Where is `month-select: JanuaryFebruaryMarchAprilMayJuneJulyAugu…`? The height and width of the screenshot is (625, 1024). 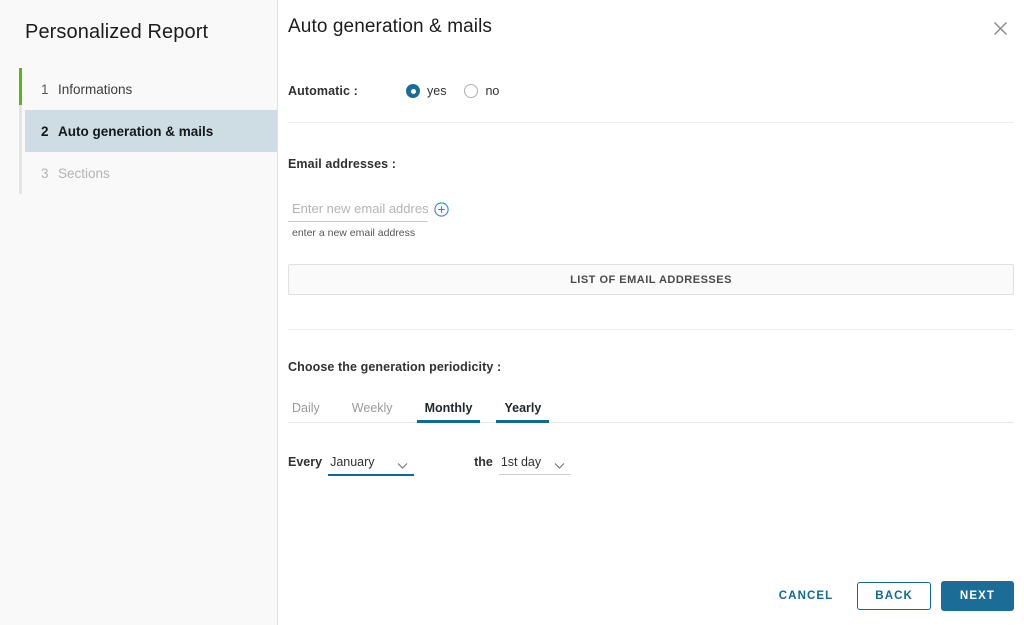 month-select: JanuaryFebruaryMarchAprilMayJuneJulyAugu… is located at coordinates (371, 464).